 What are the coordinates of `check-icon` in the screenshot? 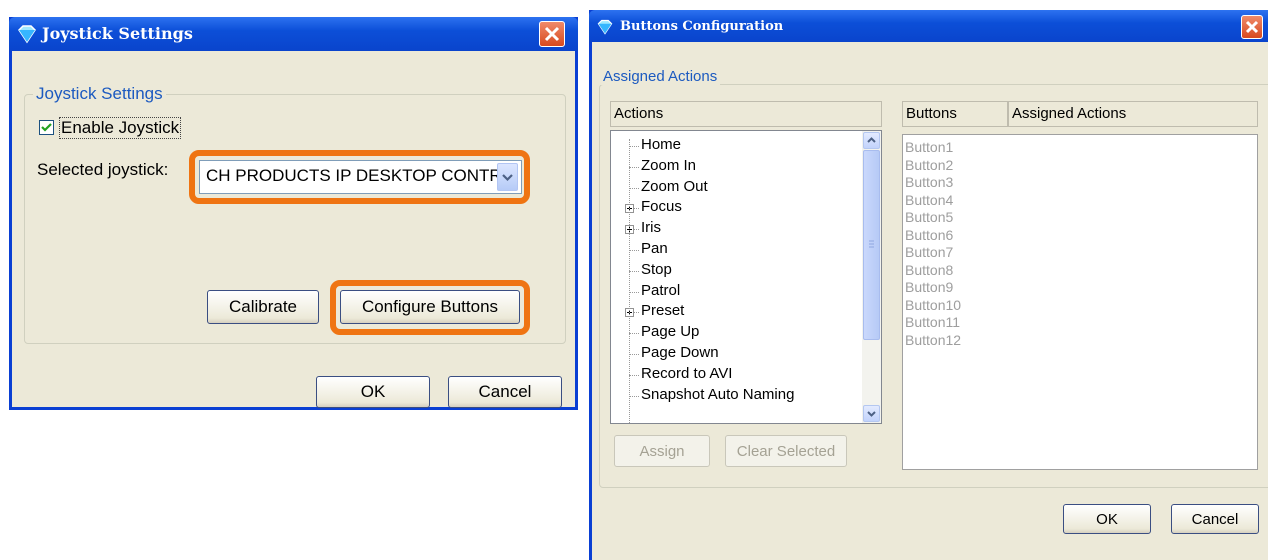 It's located at (46, 127).